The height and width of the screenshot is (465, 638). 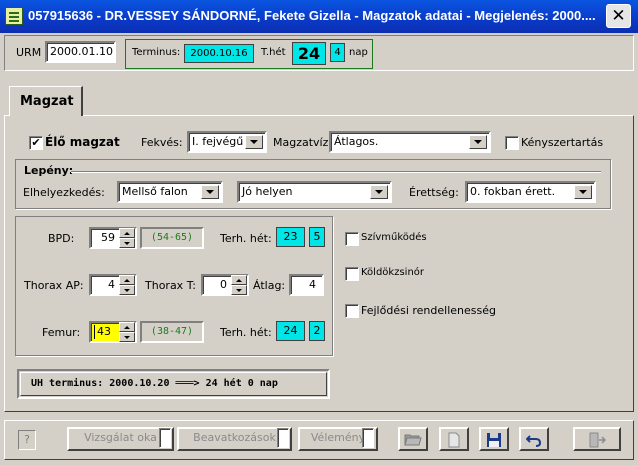 I want to click on szivmukodes-checkbox, so click(x=352, y=239).